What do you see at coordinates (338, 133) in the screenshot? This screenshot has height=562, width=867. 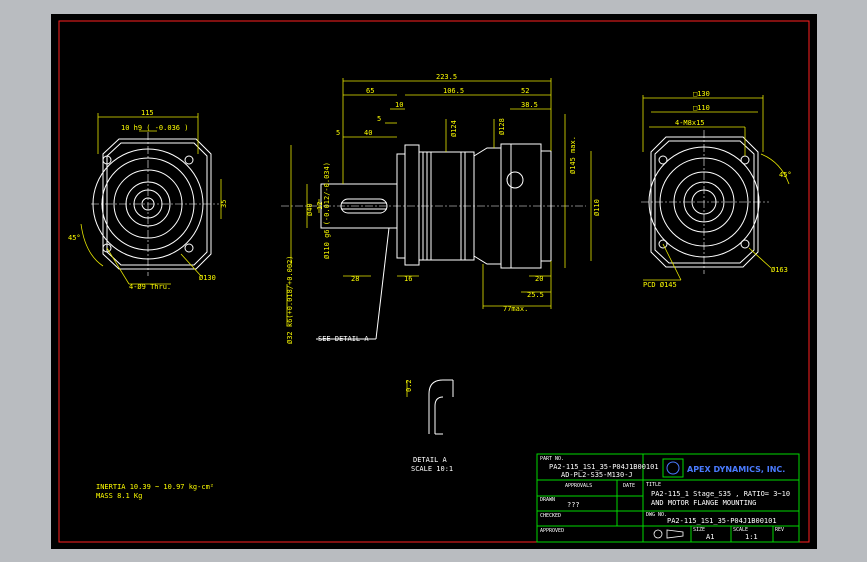 I see `dim-5b: 5` at bounding box center [338, 133].